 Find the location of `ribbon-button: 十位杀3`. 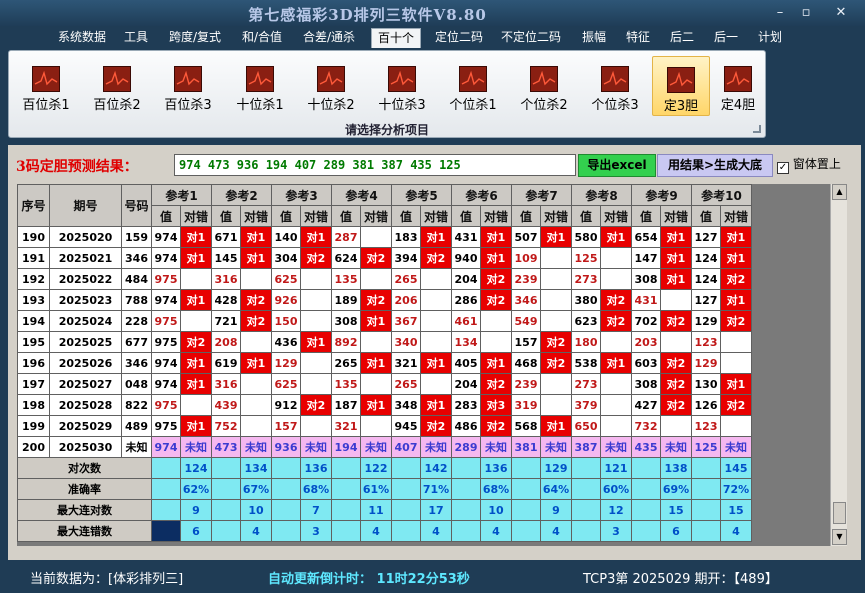

ribbon-button: 十位杀3 is located at coordinates (402, 86).